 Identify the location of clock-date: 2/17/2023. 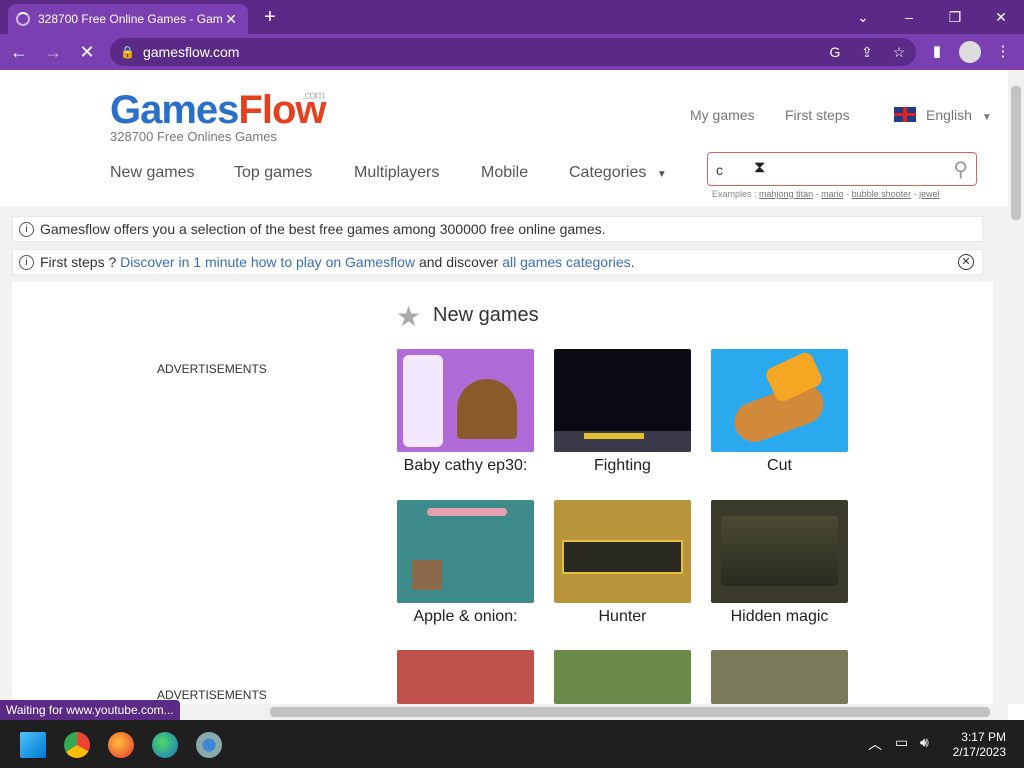
(979, 752).